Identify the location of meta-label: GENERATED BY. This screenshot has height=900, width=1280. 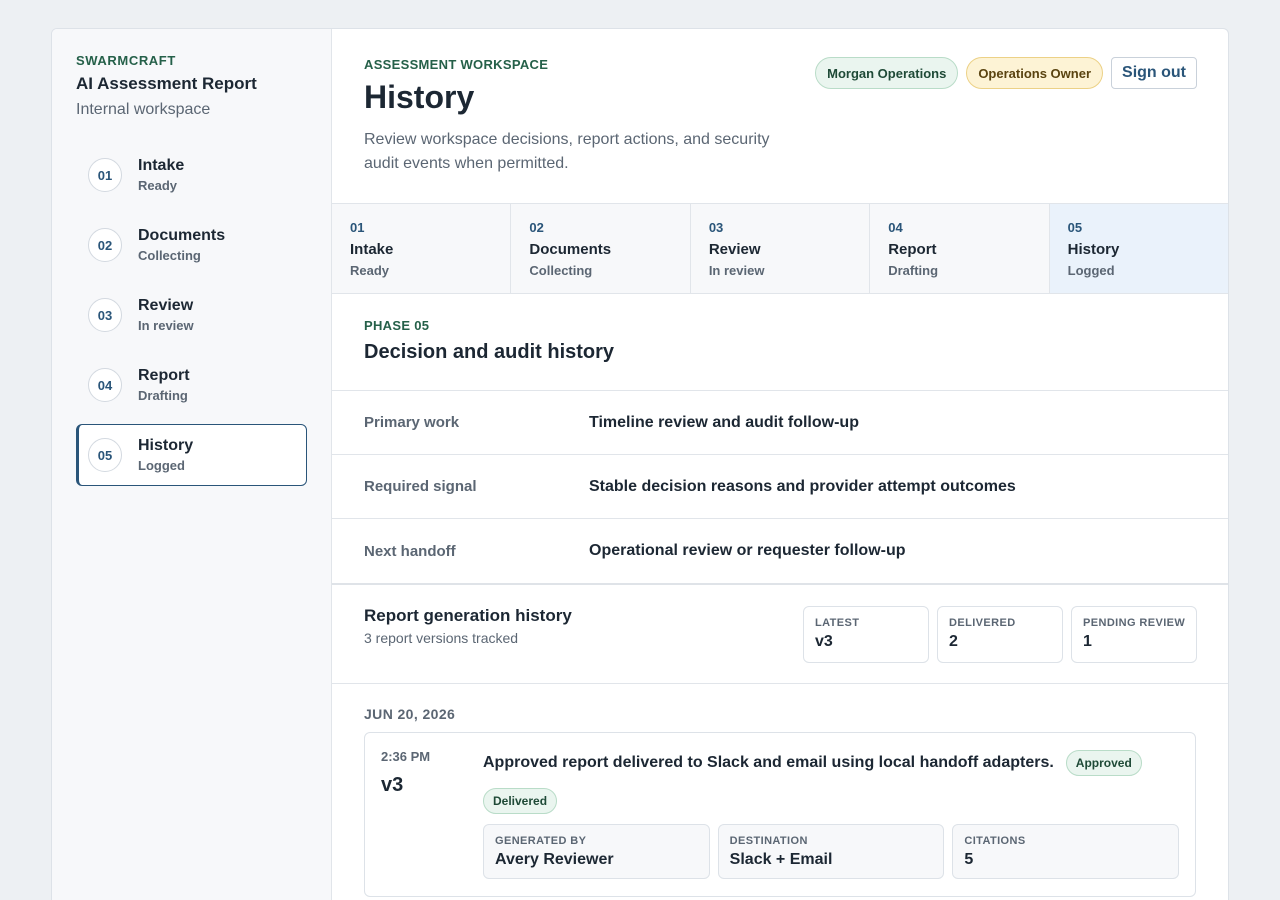
(541, 841).